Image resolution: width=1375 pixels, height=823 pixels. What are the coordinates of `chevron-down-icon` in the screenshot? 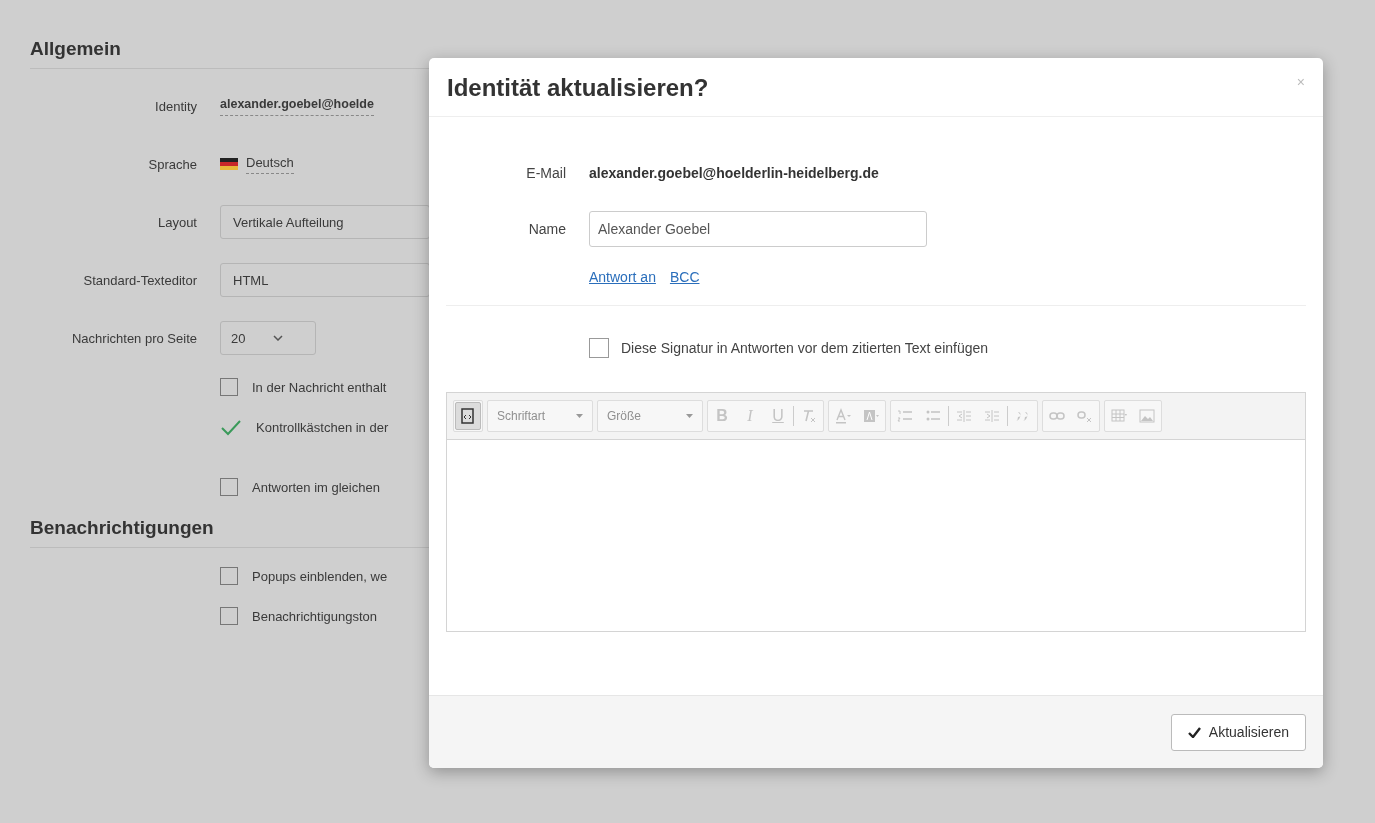 It's located at (278, 338).